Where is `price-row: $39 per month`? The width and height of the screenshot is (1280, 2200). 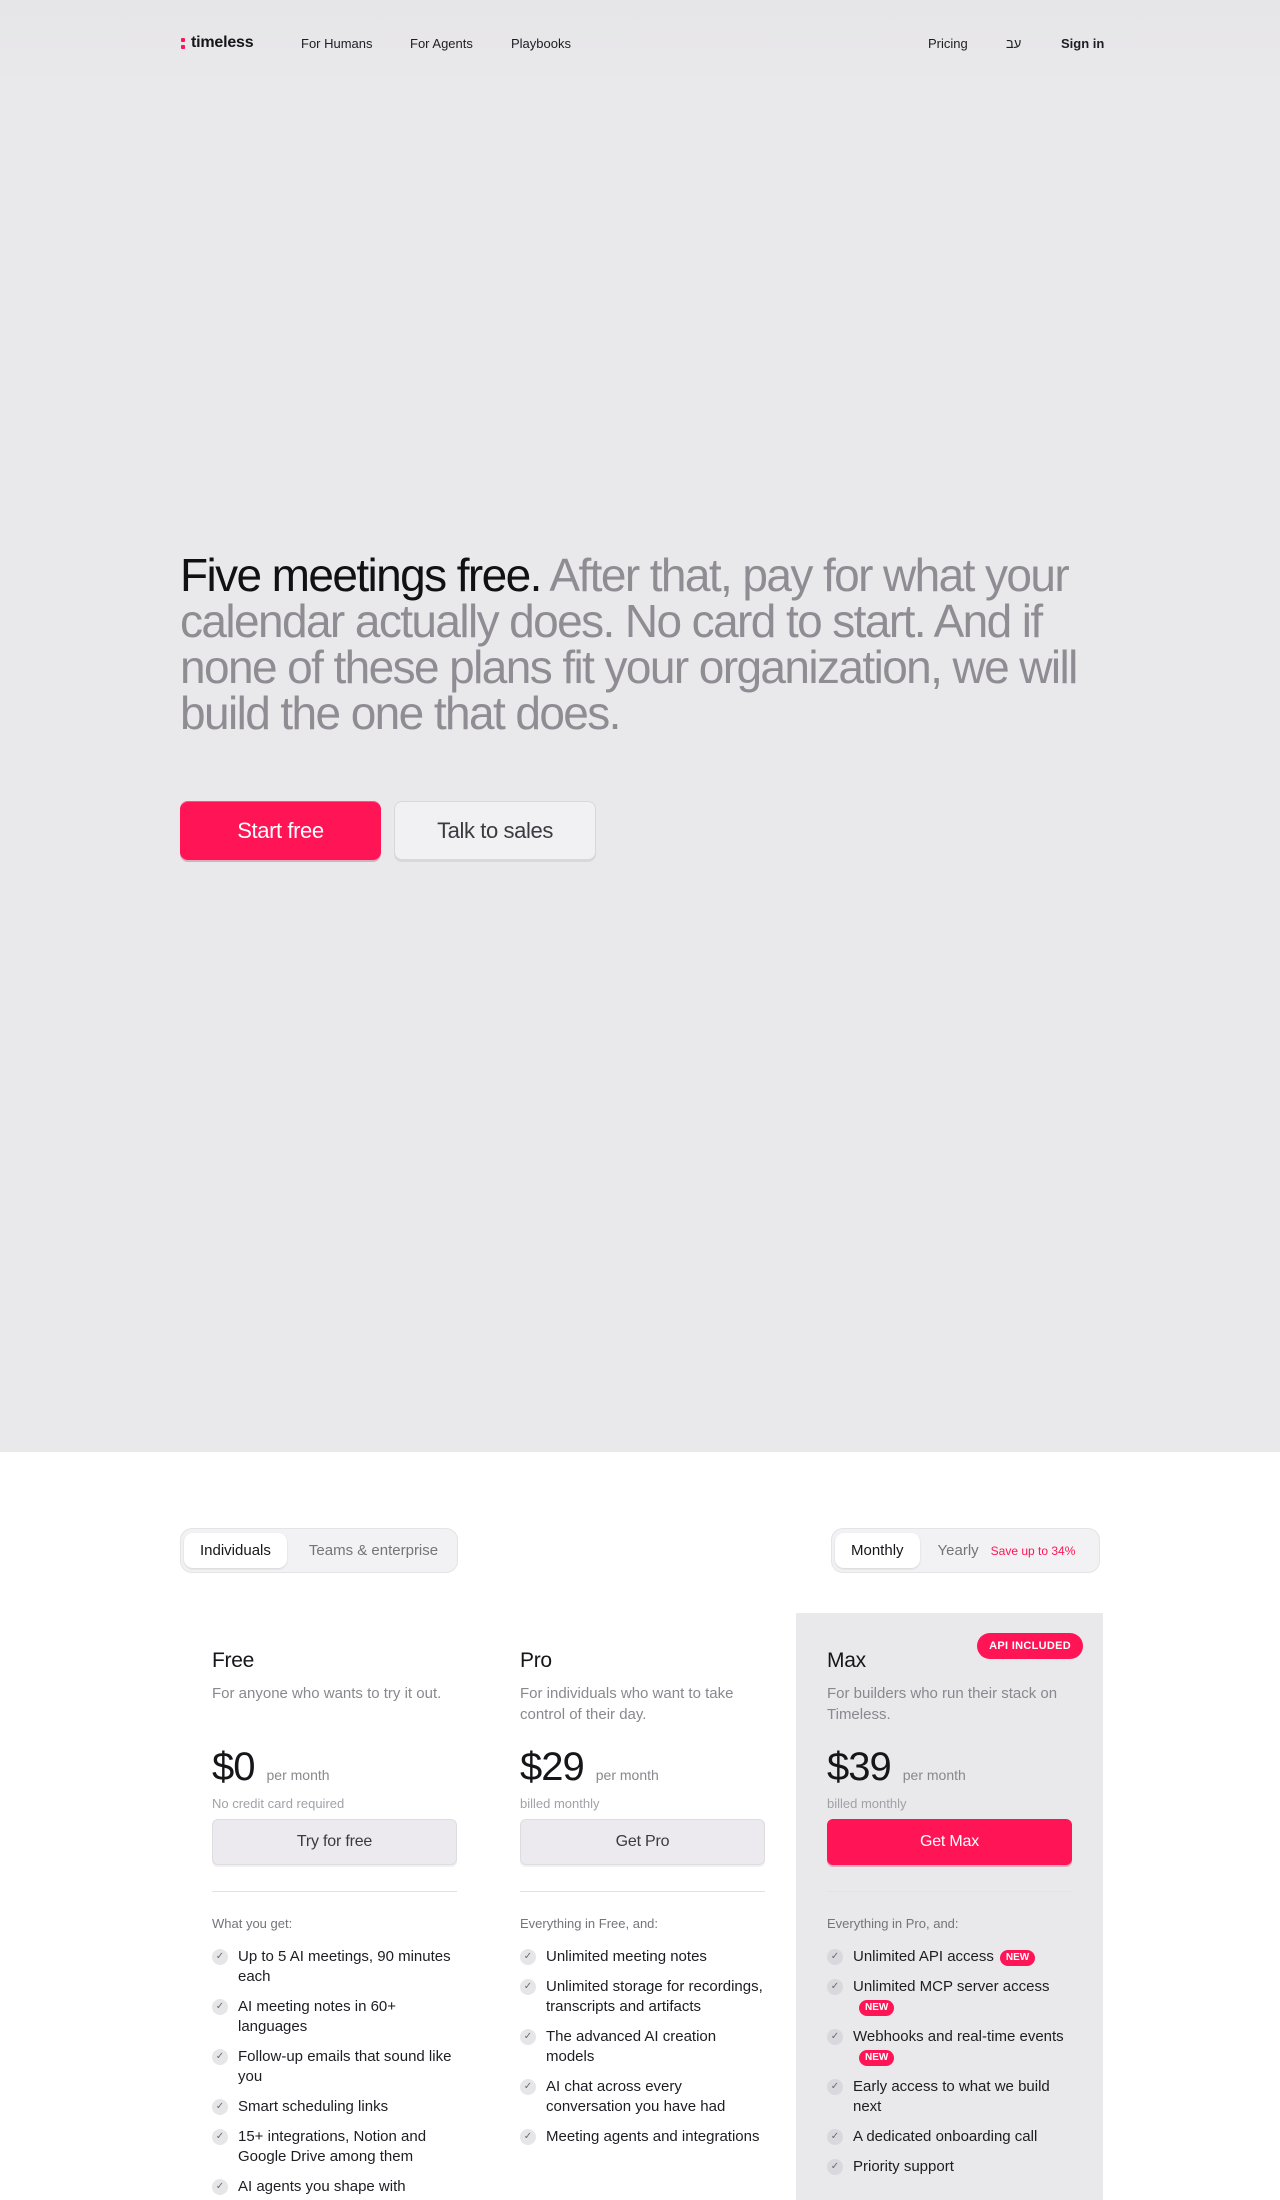 price-row: $39 per month is located at coordinates (949, 1767).